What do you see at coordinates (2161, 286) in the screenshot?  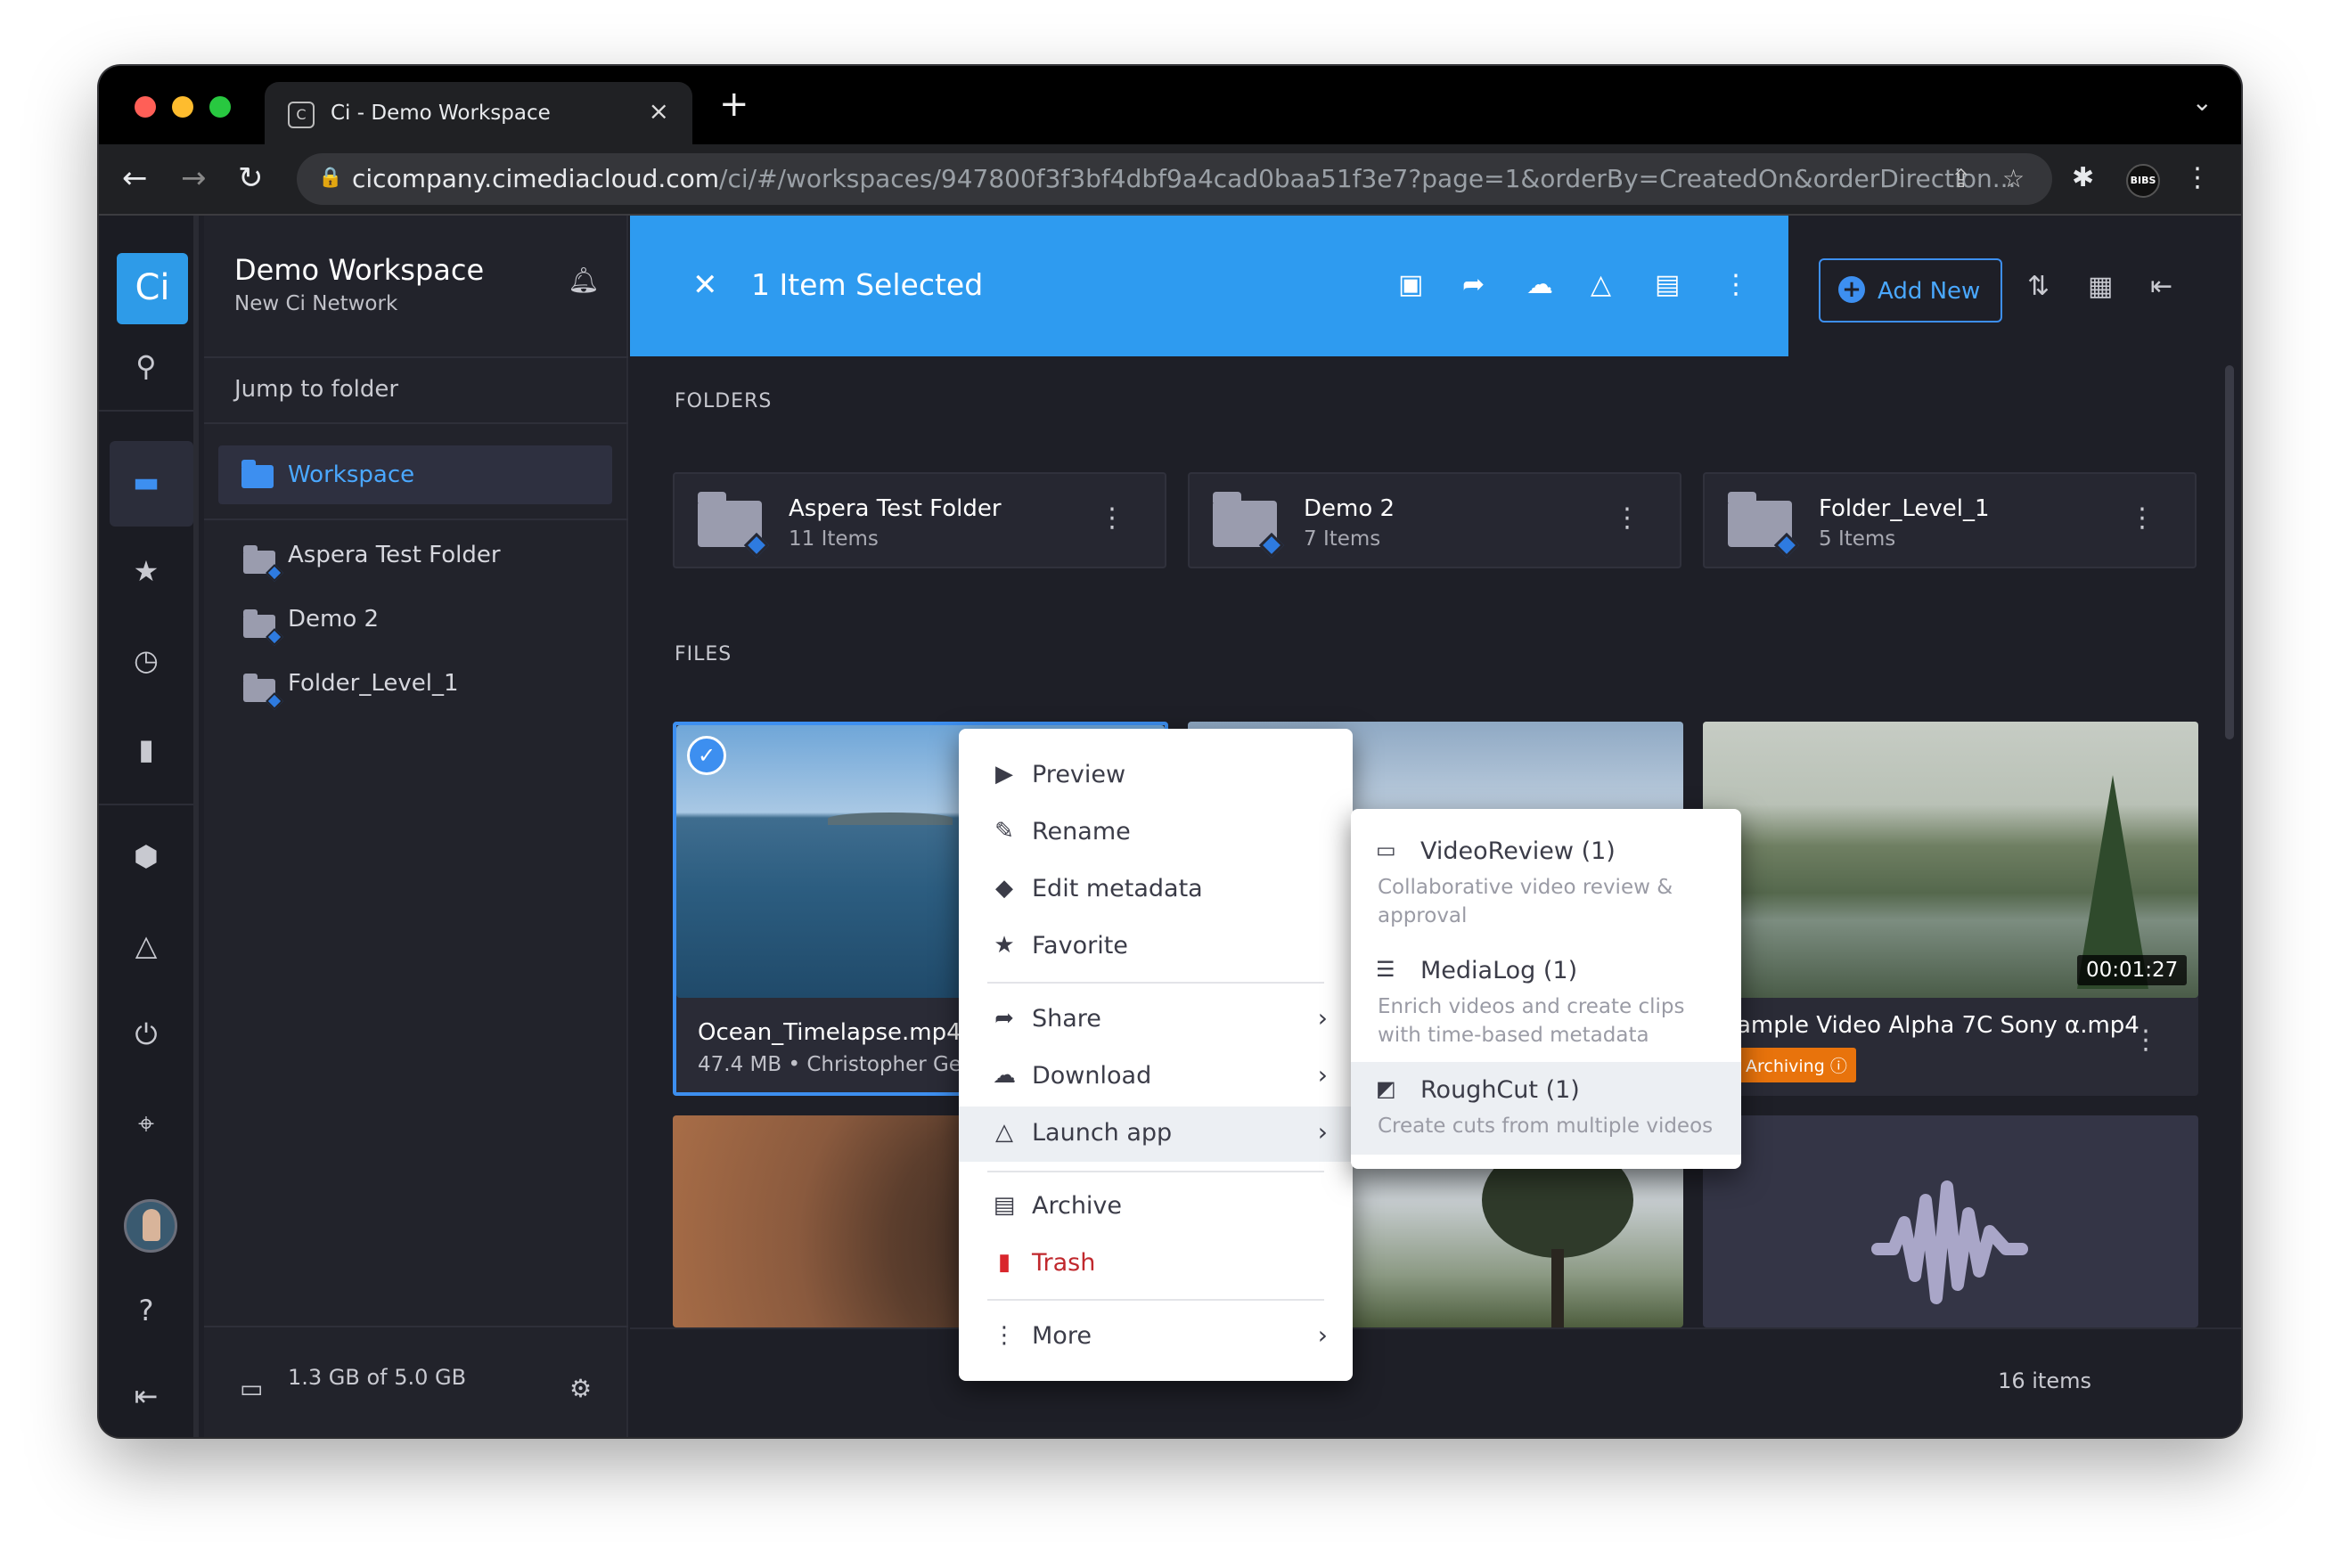 I see `collapse-panel-icon: ⇤` at bounding box center [2161, 286].